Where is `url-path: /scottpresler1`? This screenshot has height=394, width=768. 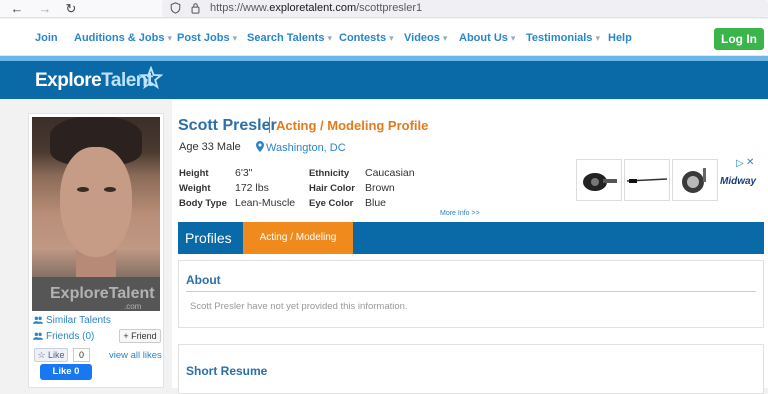 url-path: /scottpresler1 is located at coordinates (389, 8).